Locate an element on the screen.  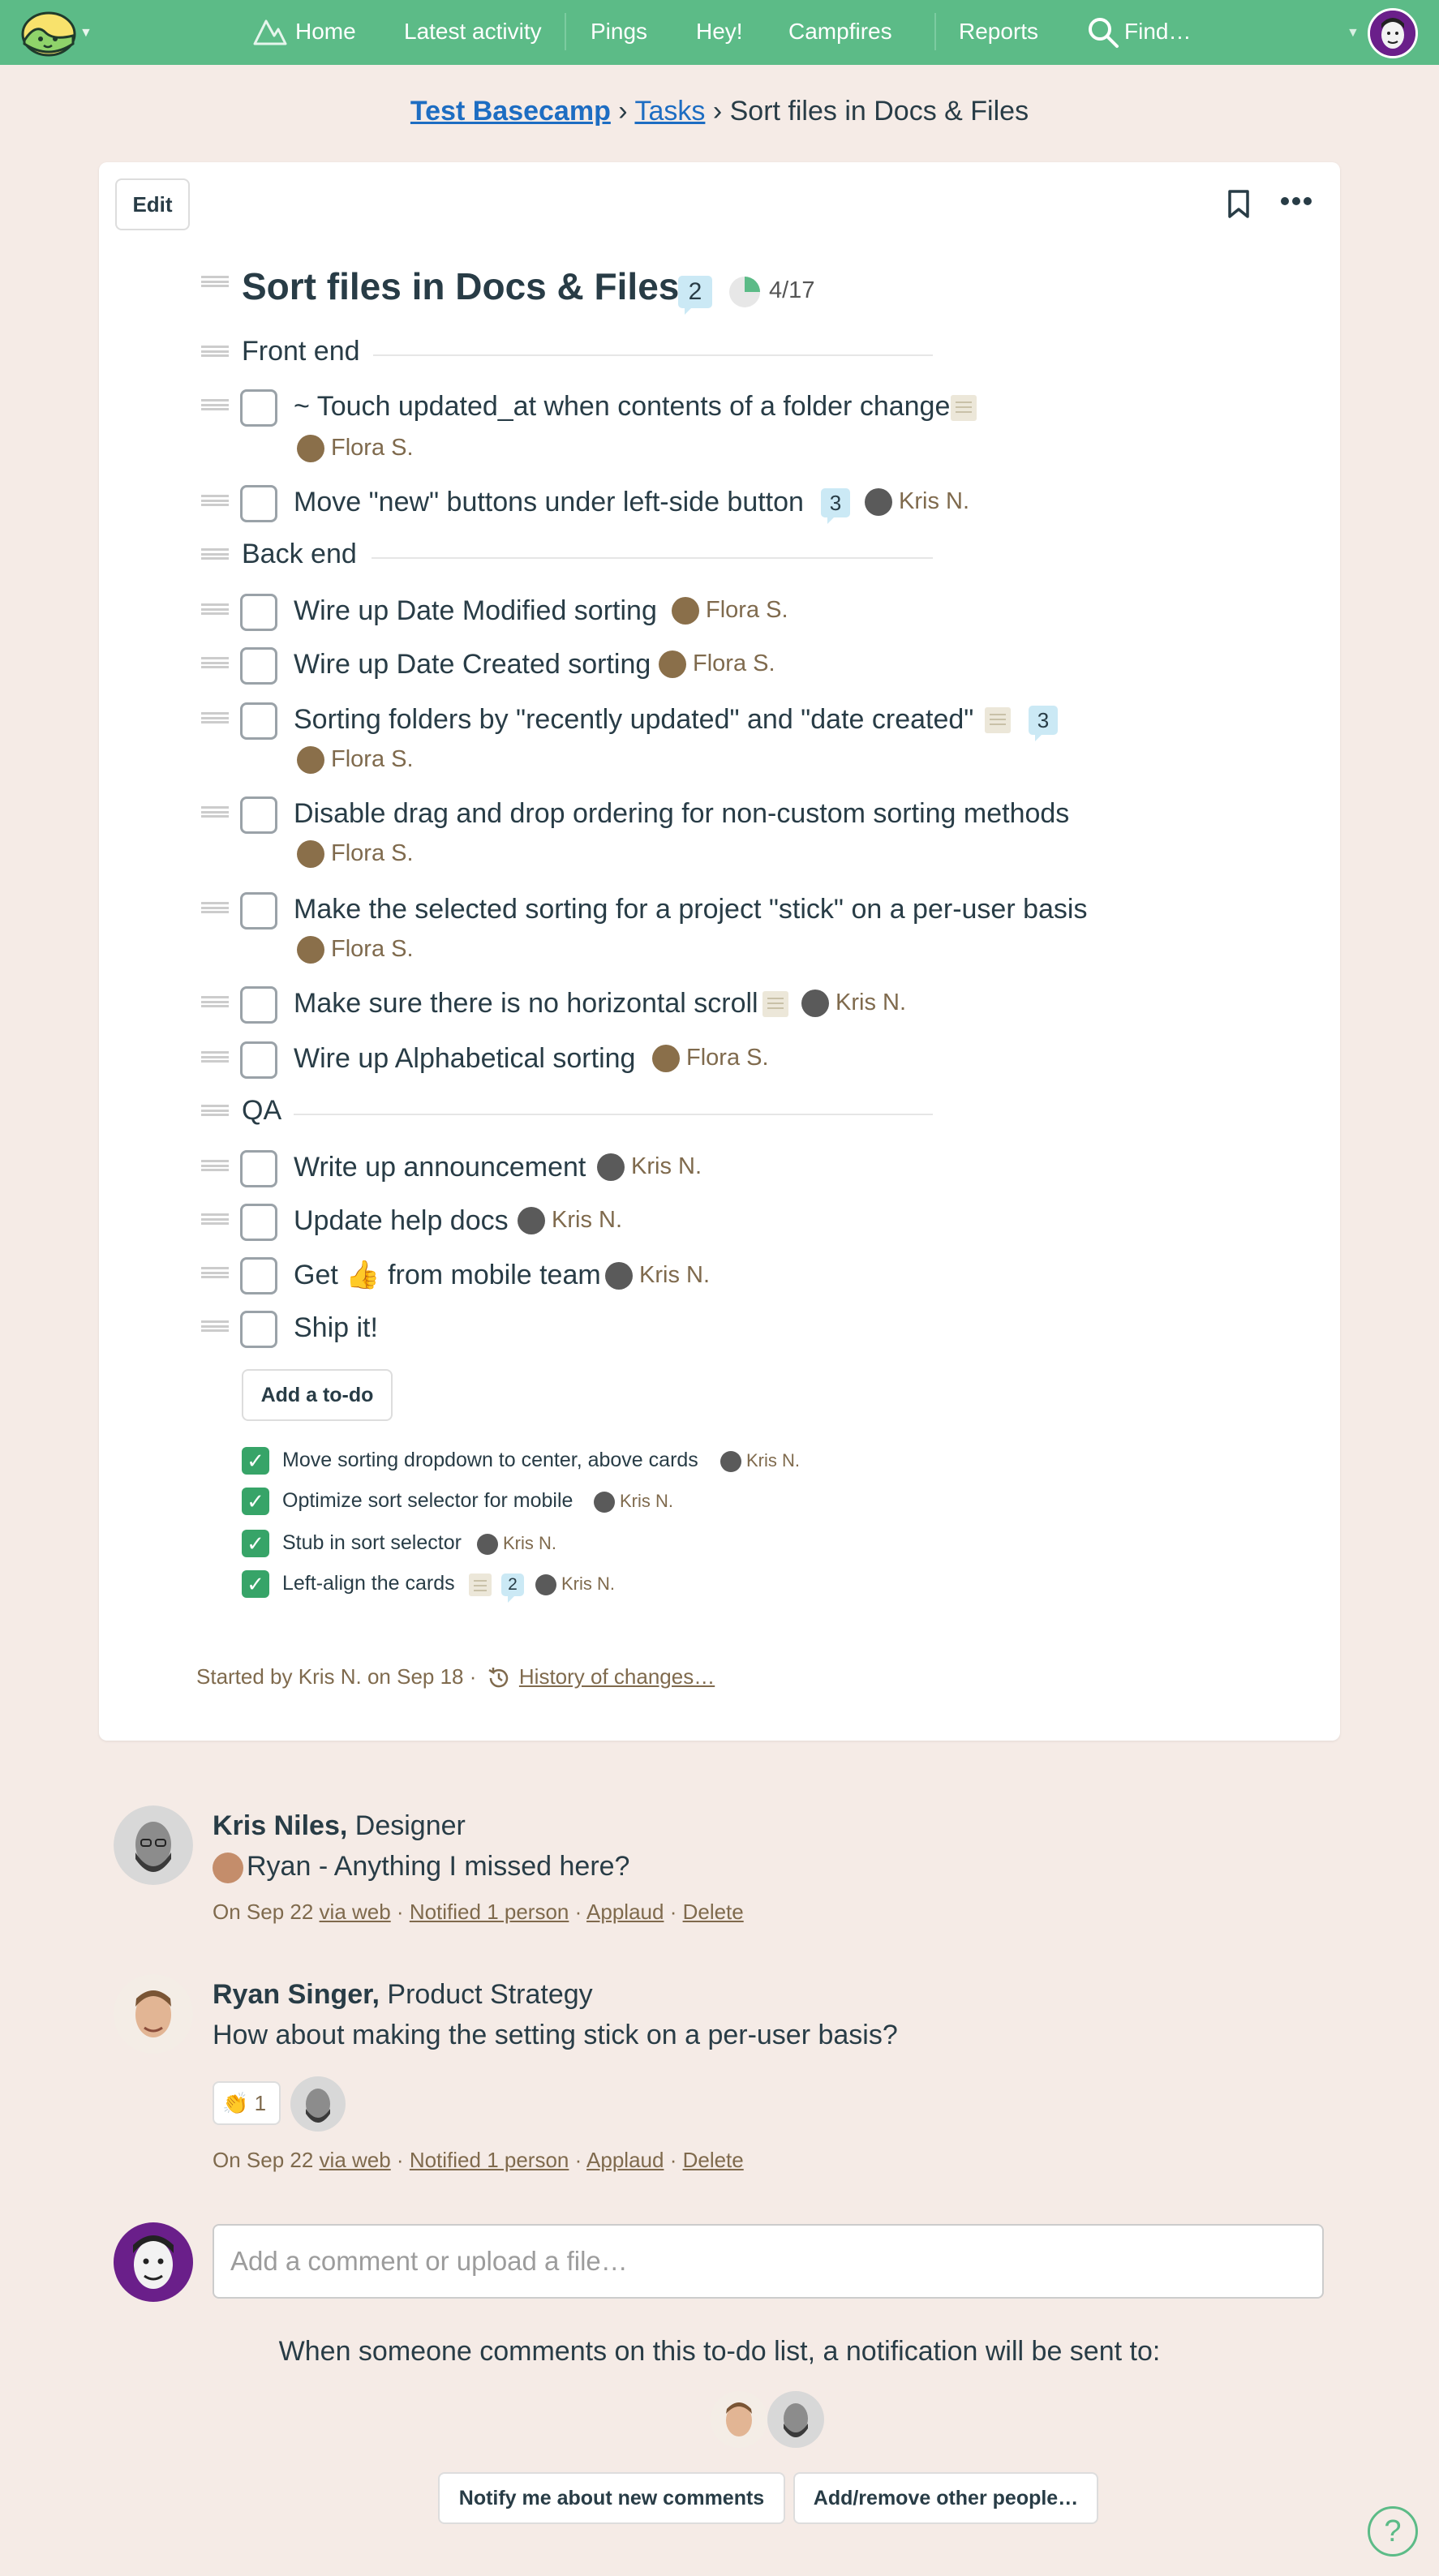
nav-hey: Hey! is located at coordinates (719, 31).